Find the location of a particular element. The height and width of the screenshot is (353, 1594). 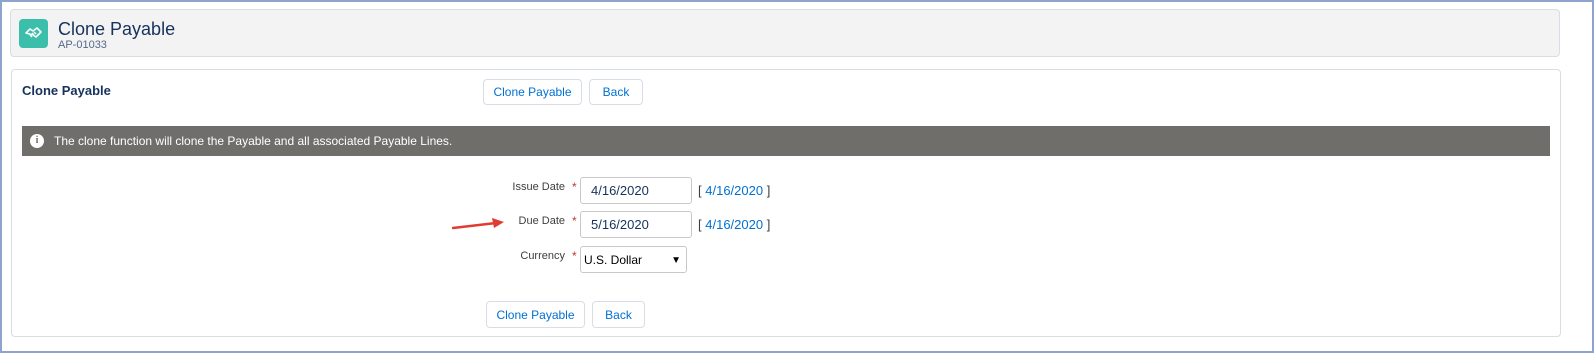

issue-date-today: [ 4/16/2020 ] is located at coordinates (734, 190).